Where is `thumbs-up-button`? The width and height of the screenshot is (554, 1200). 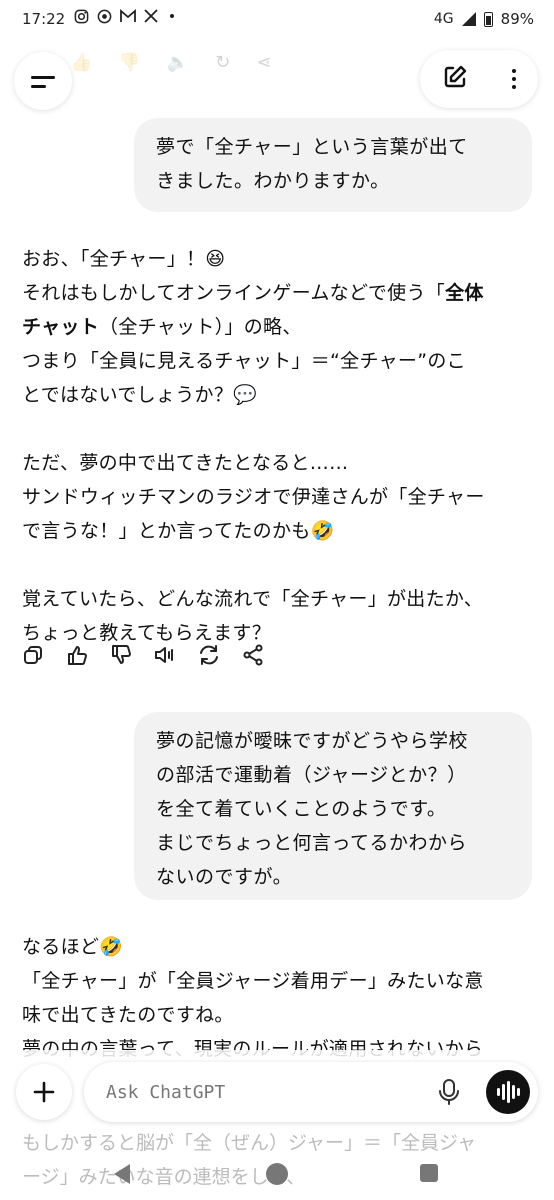
thumbs-up-button is located at coordinates (77, 655).